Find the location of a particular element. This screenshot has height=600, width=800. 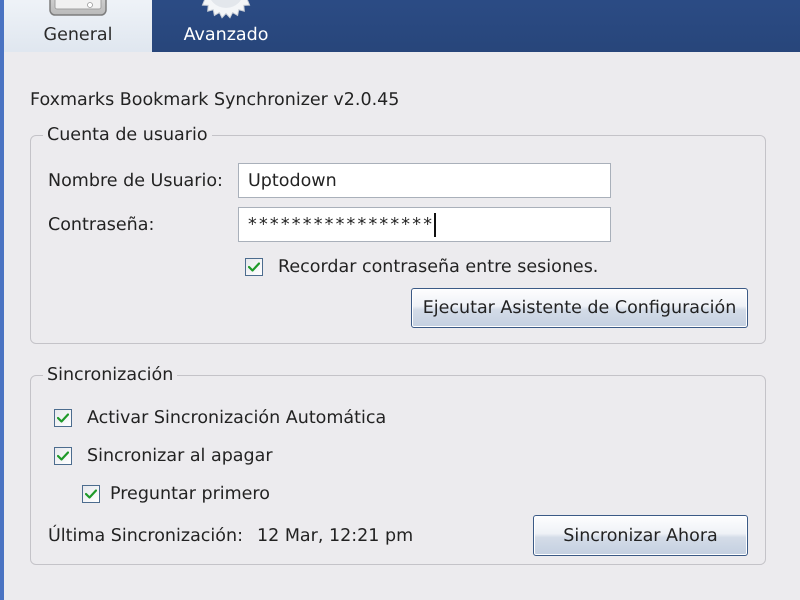

tab: General is located at coordinates (78, 26).